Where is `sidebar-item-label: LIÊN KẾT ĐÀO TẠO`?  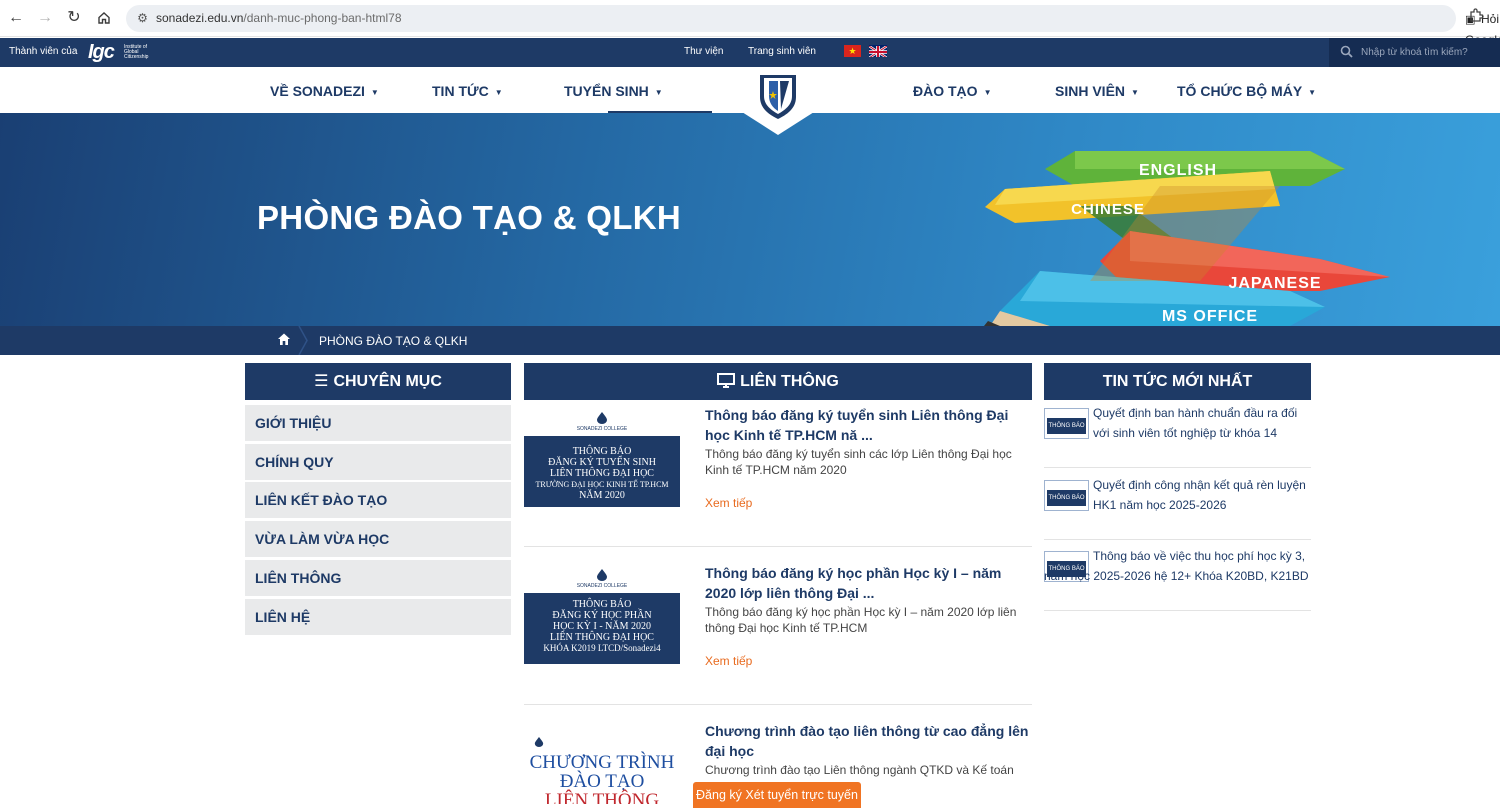 sidebar-item-label: LIÊN KẾT ĐÀO TẠO is located at coordinates (321, 500).